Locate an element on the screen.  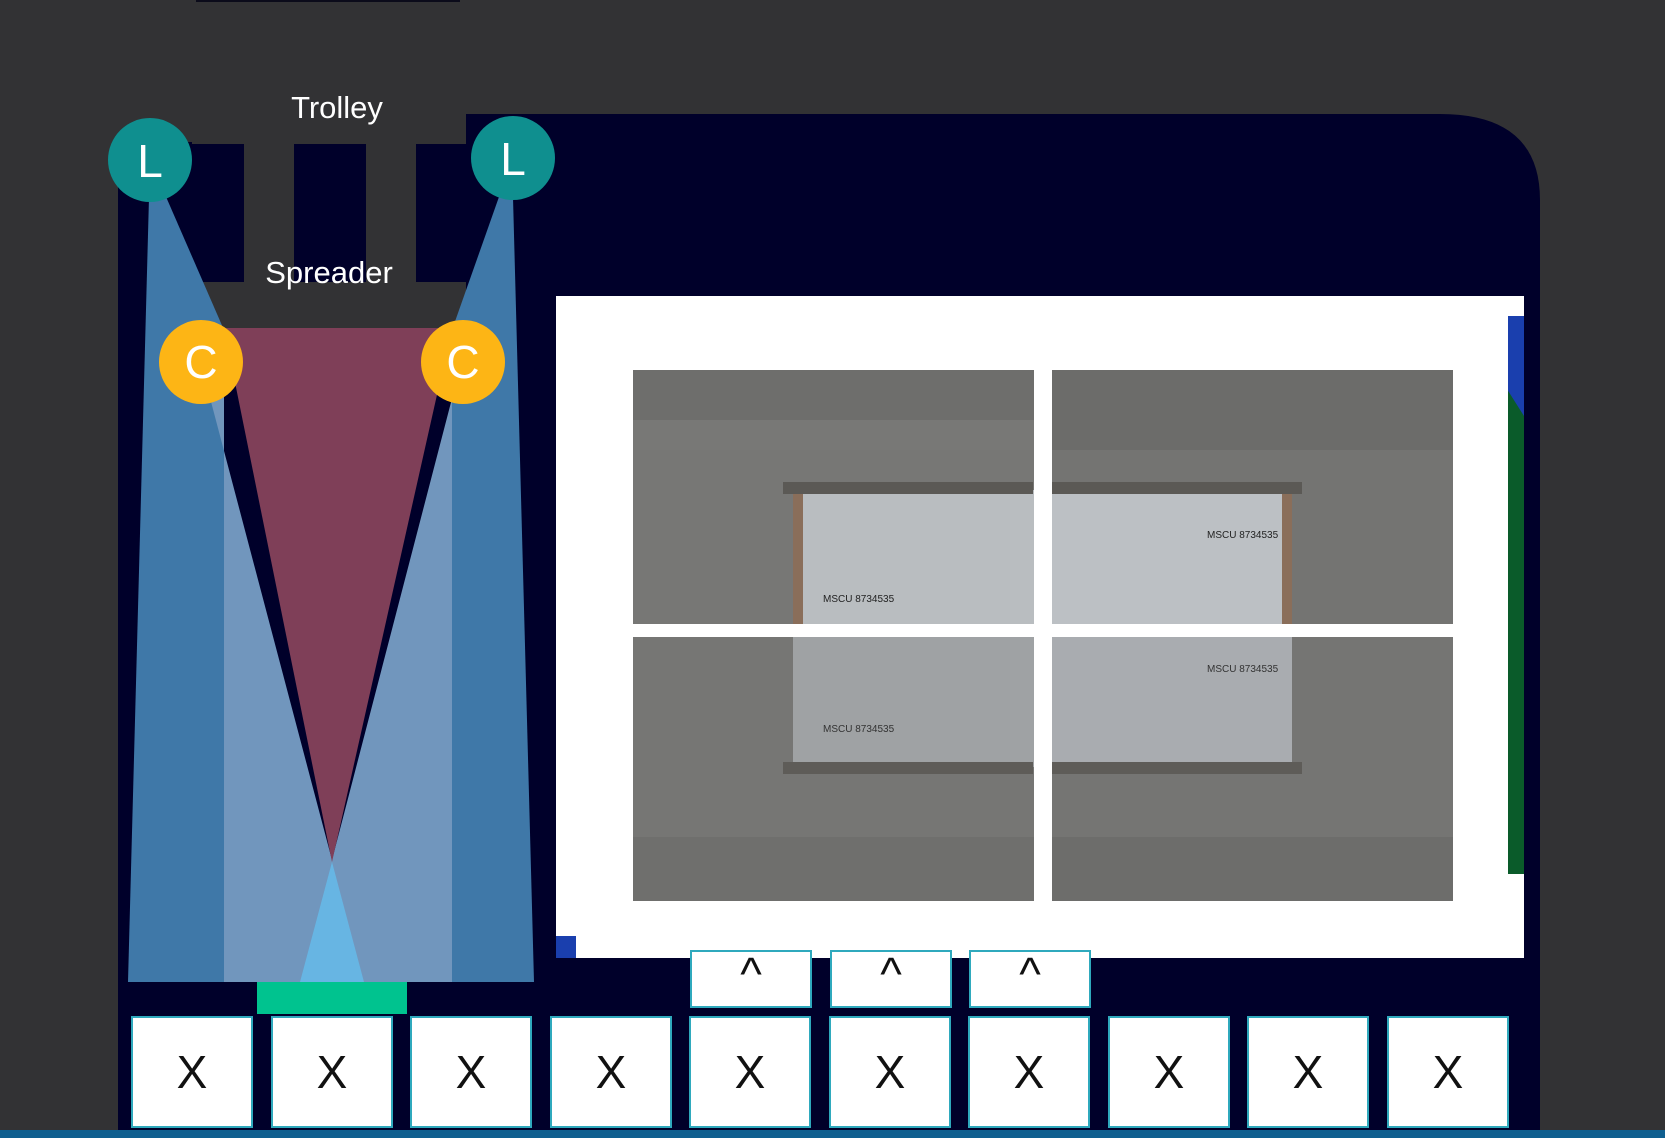
upper-stack-slot-2: ^ is located at coordinates (891, 979).